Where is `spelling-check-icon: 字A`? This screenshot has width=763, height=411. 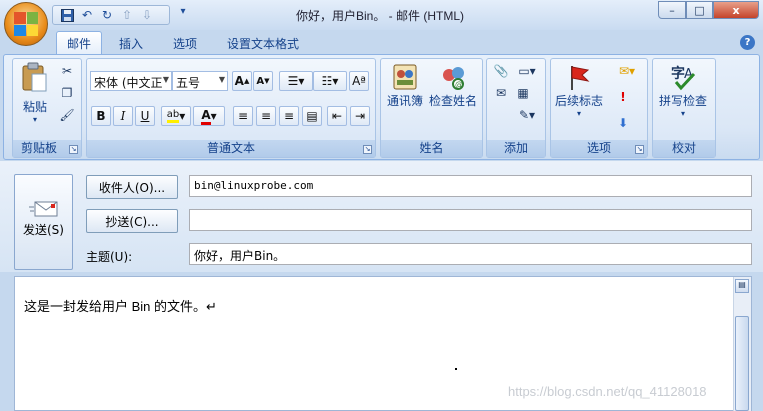 spelling-check-icon: 字A is located at coordinates (683, 77).